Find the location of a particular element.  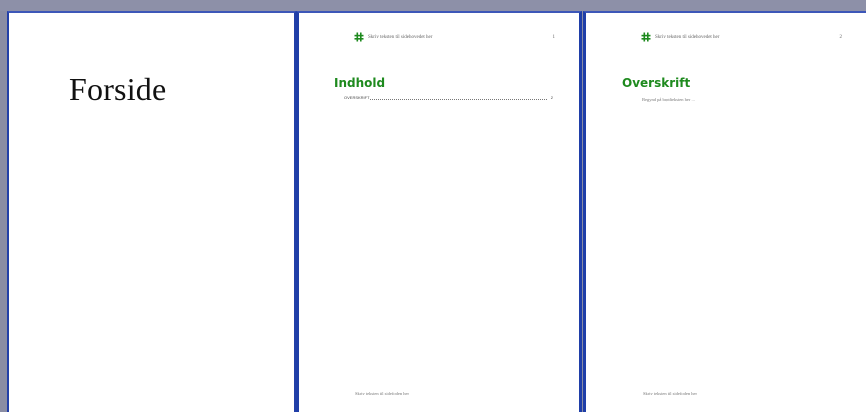

front-page-title: Forside is located at coordinates (117, 89).